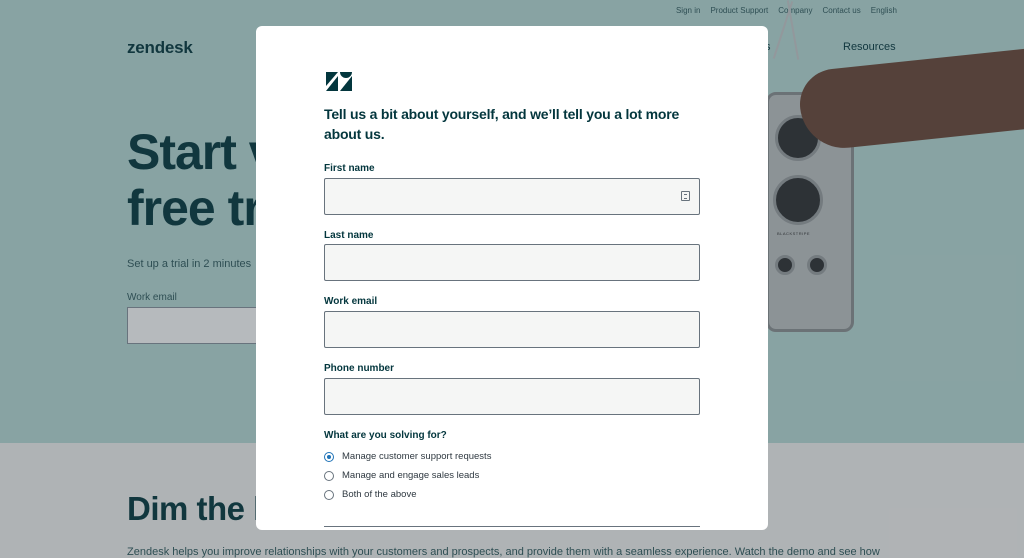 Image resolution: width=1024 pixels, height=558 pixels. Describe the element at coordinates (379, 494) in the screenshot. I see `radio-option-label: Both of the above` at that location.